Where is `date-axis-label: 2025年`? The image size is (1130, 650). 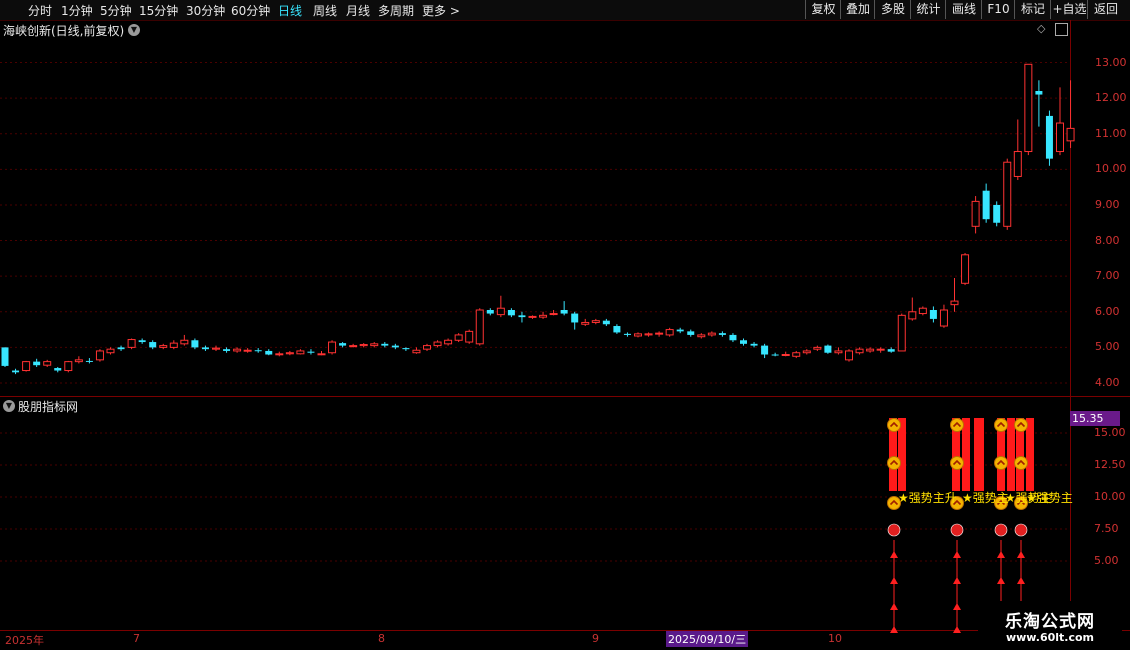 date-axis-label: 2025年 is located at coordinates (24, 640).